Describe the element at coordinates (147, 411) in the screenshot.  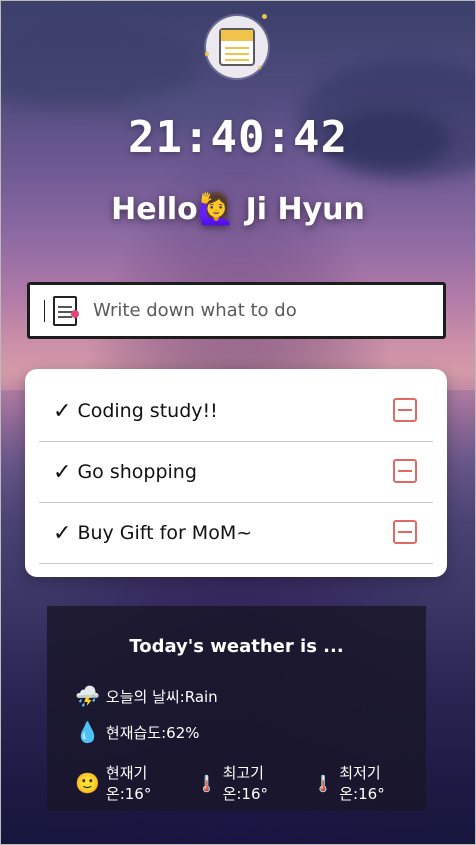
I see `todo-text: Coding study!!` at that location.